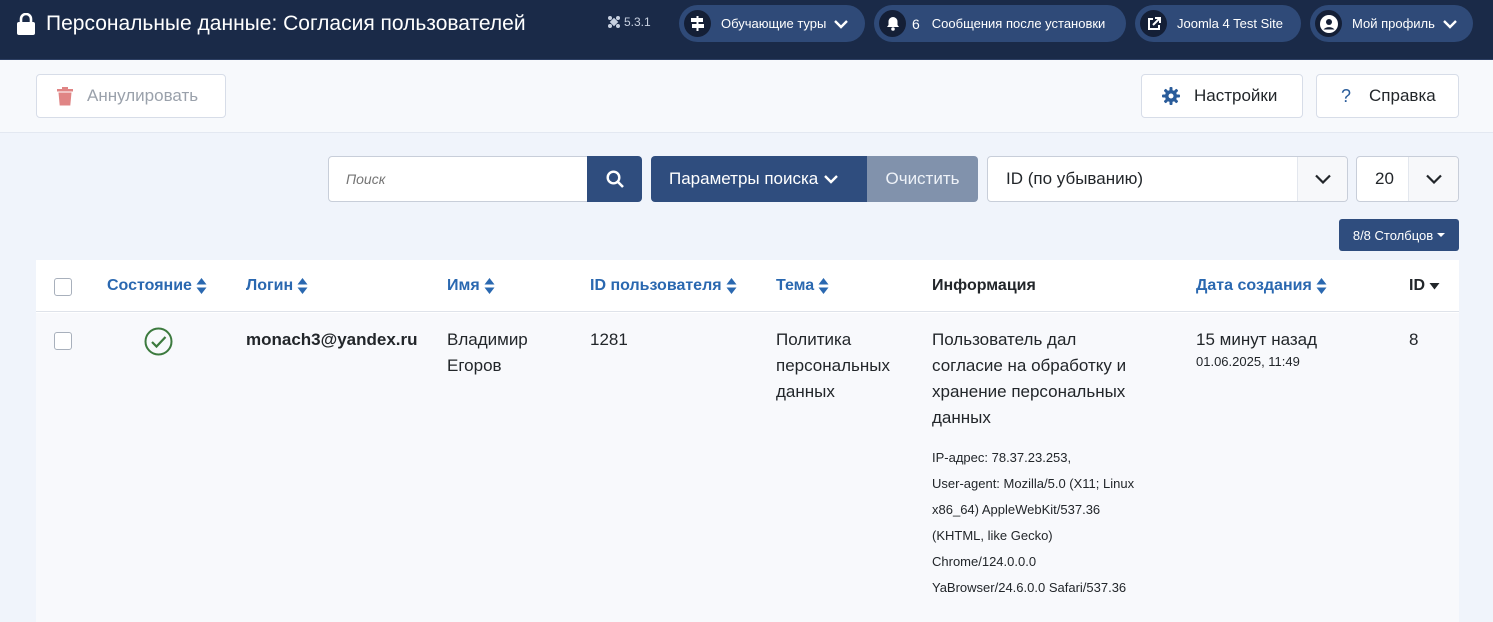 This screenshot has height=622, width=1493. I want to click on user-id-value: 1281, so click(609, 339).